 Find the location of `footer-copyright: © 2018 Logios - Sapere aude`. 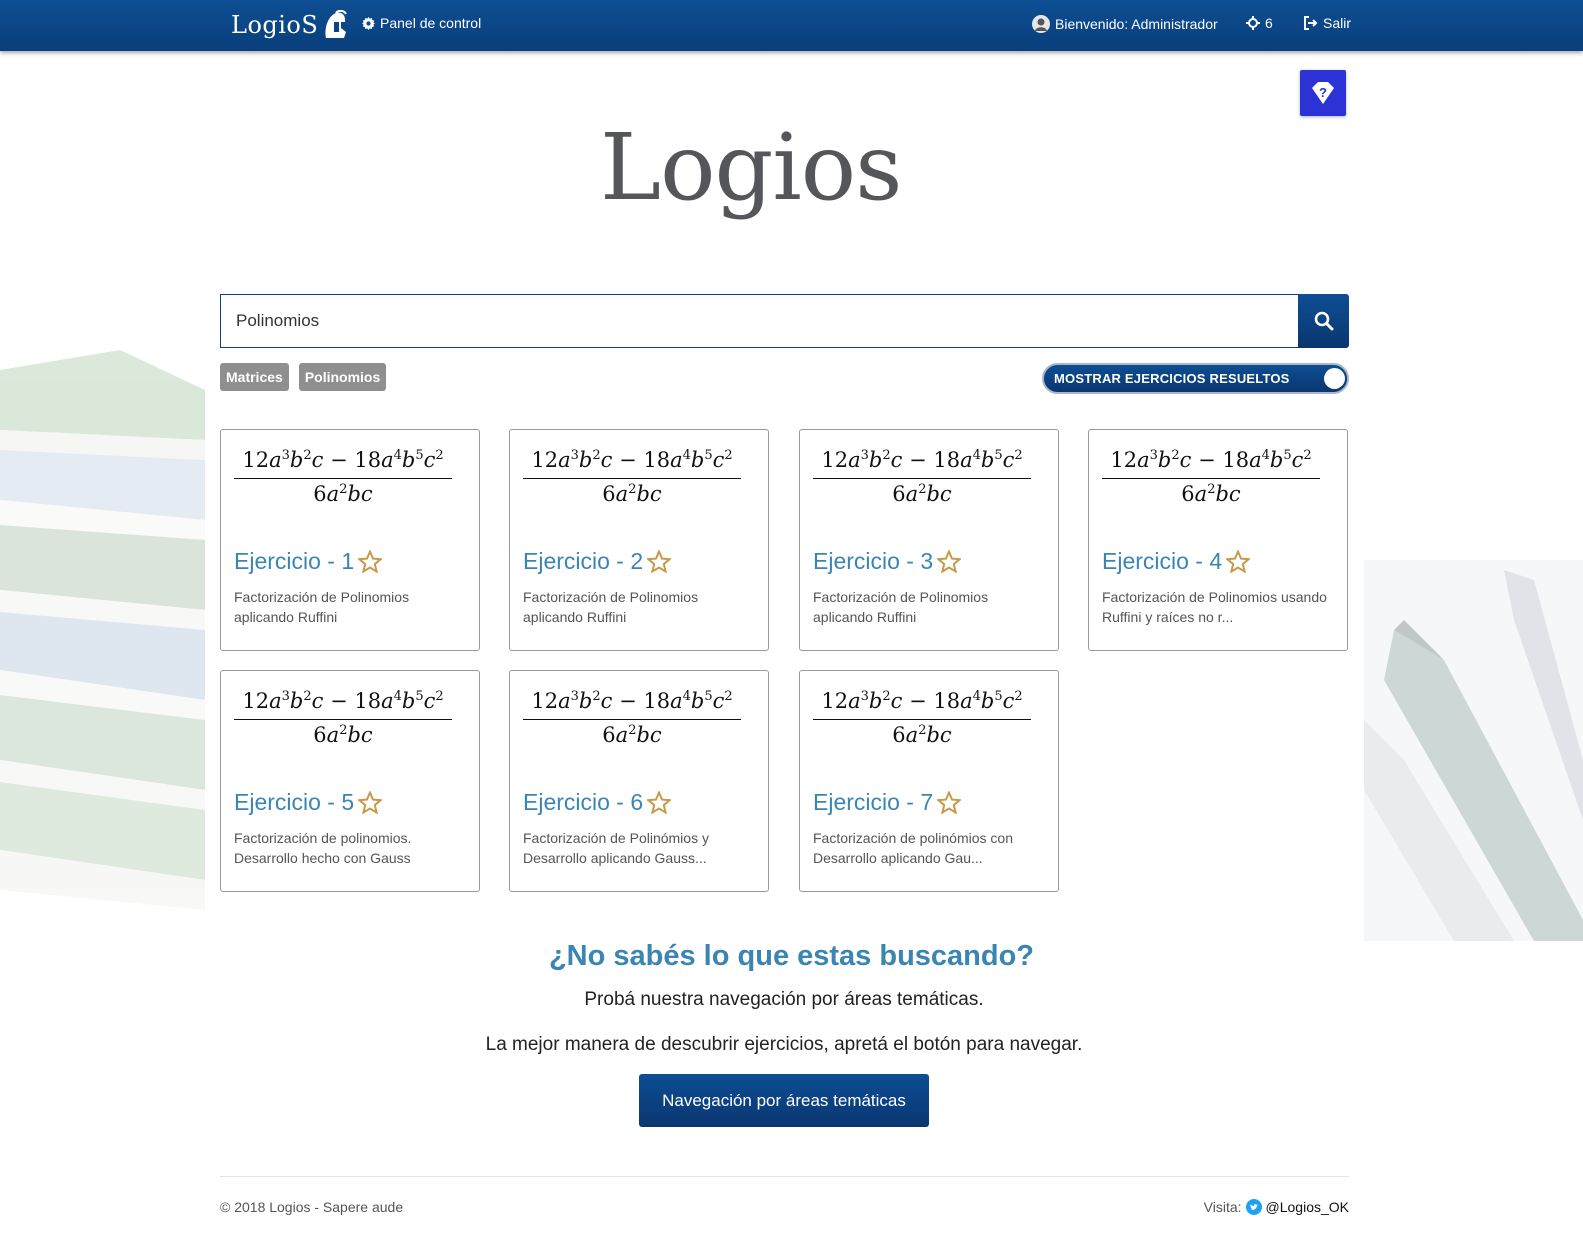

footer-copyright: © 2018 Logios - Sapere aude is located at coordinates (312, 1207).